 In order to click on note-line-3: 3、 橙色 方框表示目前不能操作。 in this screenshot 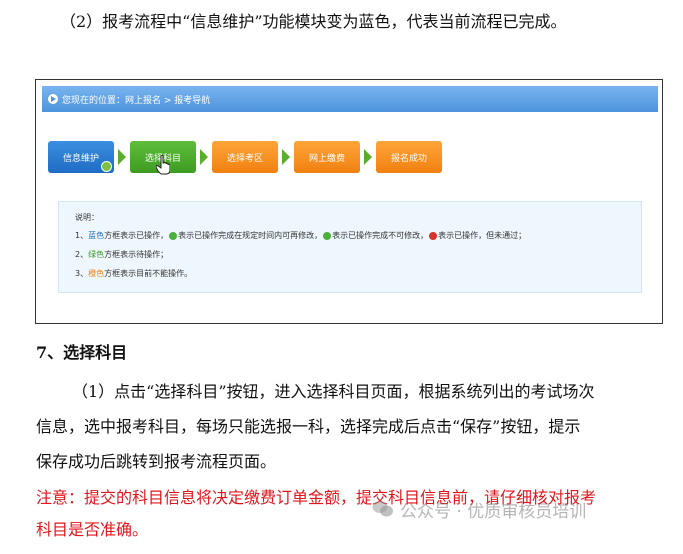, I will do `click(133, 273)`.